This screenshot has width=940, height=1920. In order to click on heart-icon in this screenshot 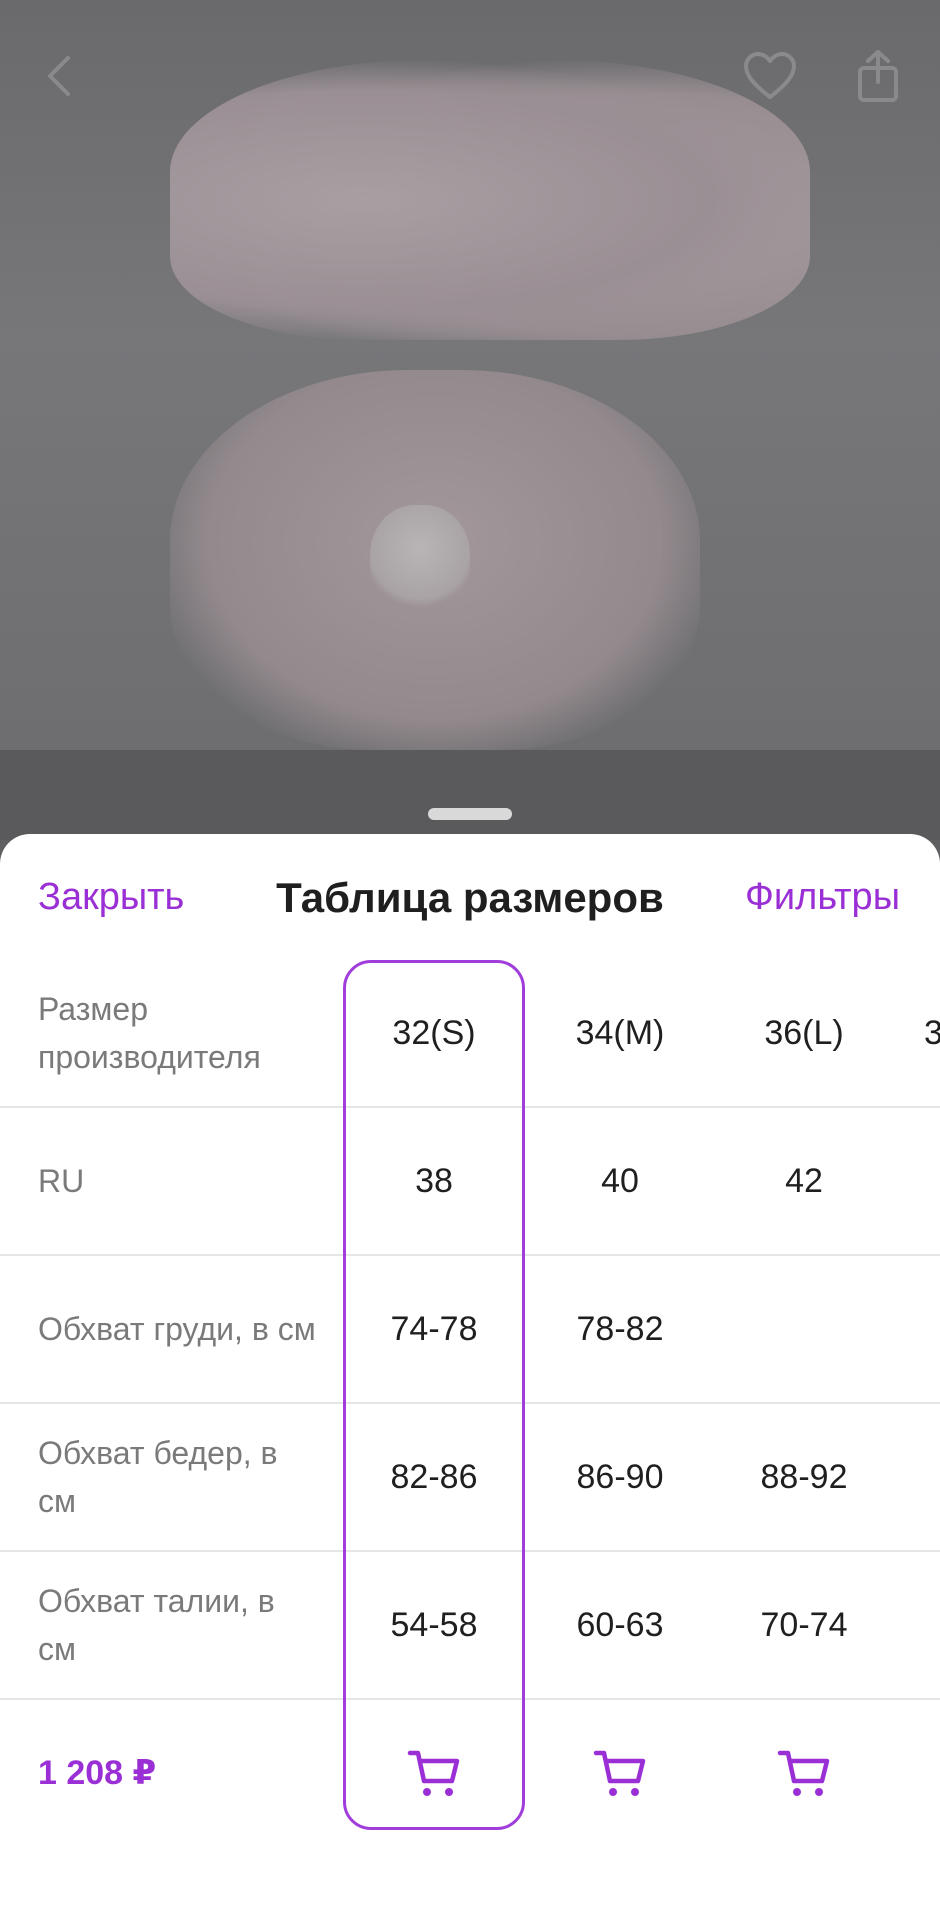, I will do `click(770, 75)`.